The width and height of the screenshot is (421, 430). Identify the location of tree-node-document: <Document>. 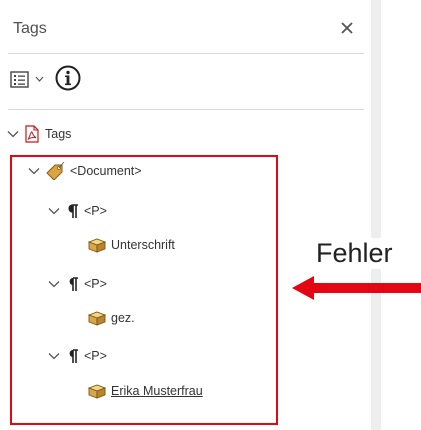
(84, 171).